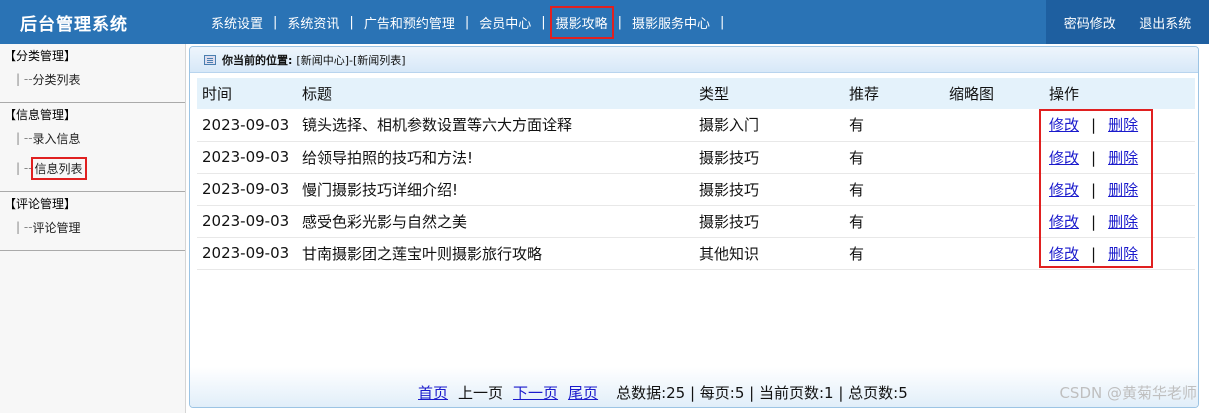  What do you see at coordinates (729, 253) in the screenshot?
I see `cell-type: 其他知识` at bounding box center [729, 253].